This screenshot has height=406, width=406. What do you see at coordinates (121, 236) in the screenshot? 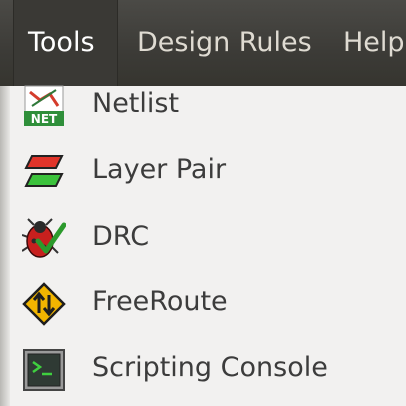
I see `menu-item-label: DRC` at bounding box center [121, 236].